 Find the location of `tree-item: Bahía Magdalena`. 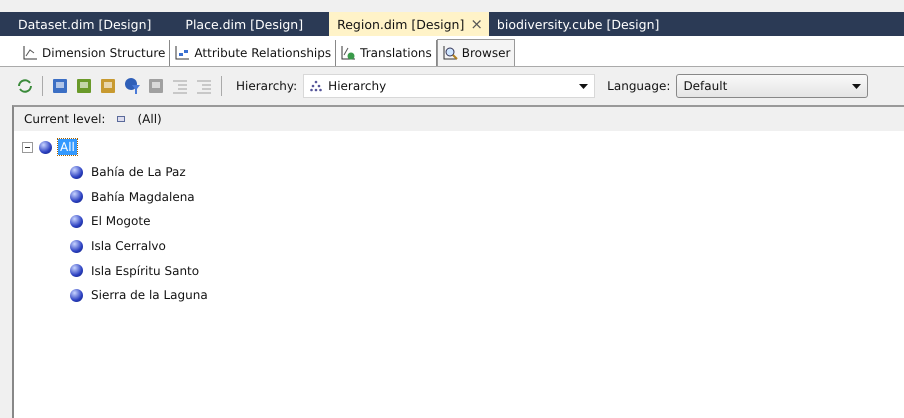

tree-item: Bahía Magdalena is located at coordinates (143, 196).